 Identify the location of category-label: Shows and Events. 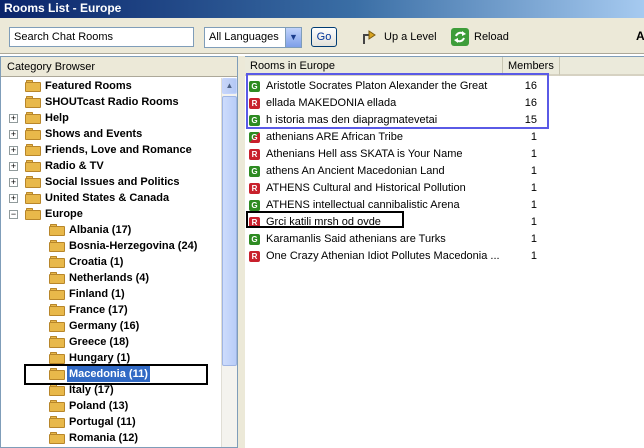
(94, 134).